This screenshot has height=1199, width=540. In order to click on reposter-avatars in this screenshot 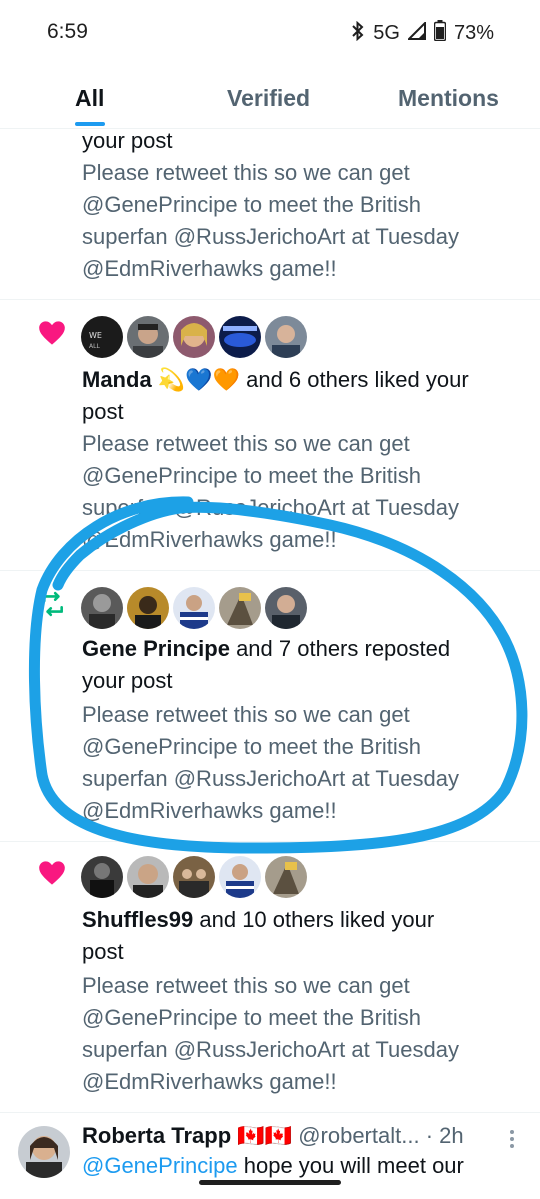, I will do `click(194, 608)`.